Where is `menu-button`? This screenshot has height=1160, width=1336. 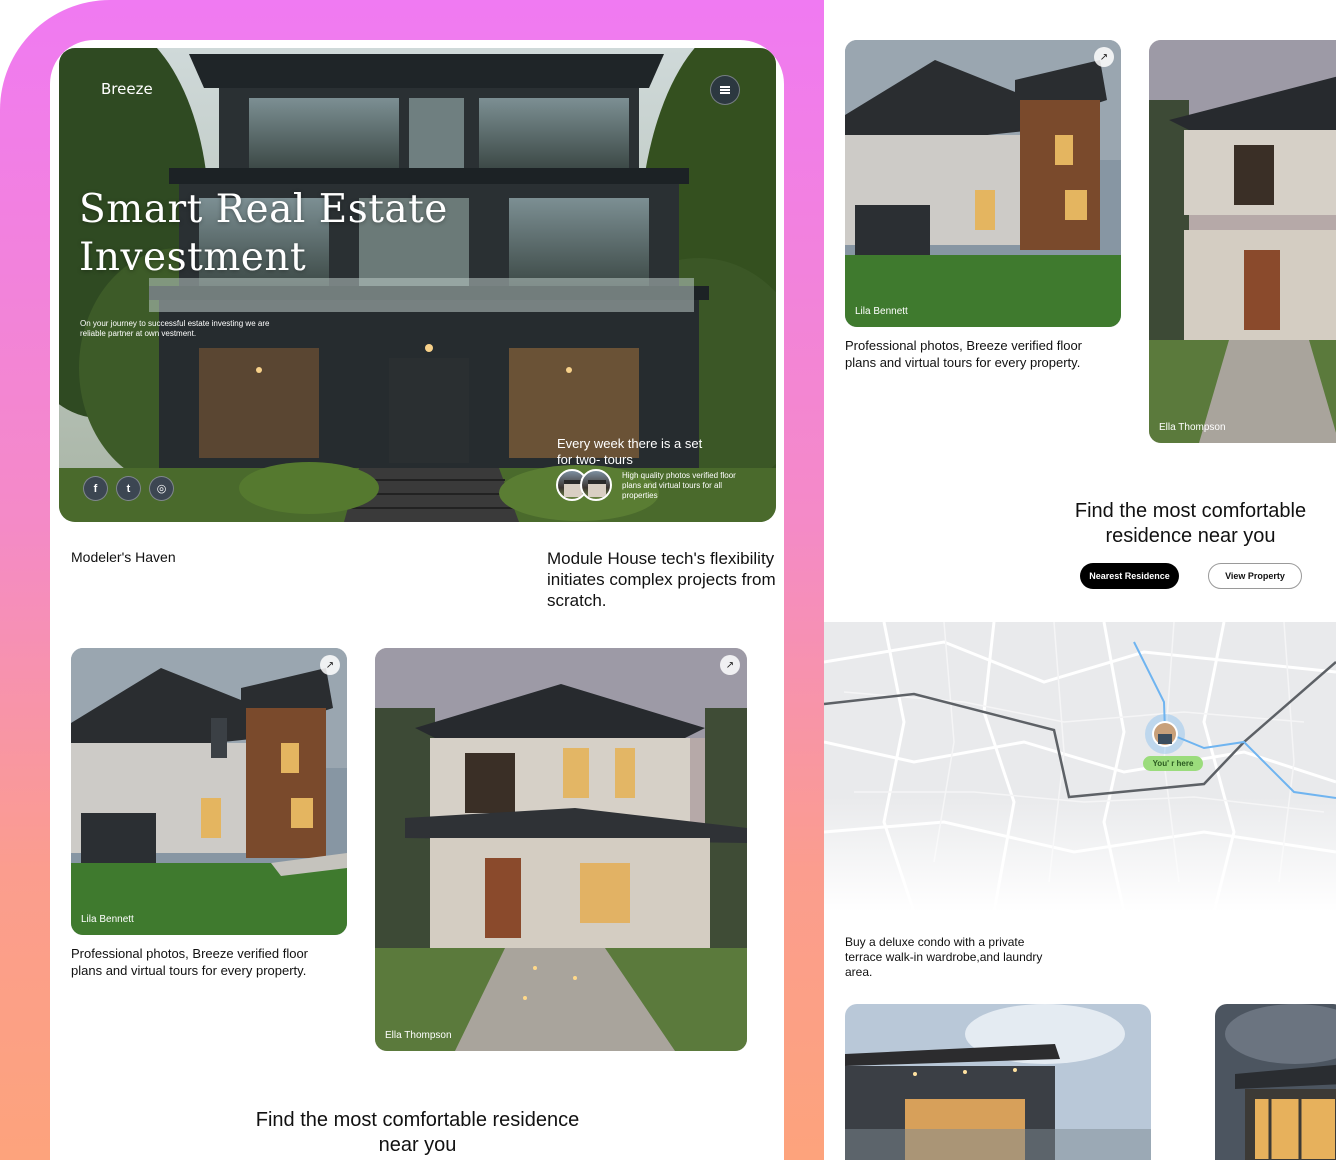
menu-button is located at coordinates (725, 90).